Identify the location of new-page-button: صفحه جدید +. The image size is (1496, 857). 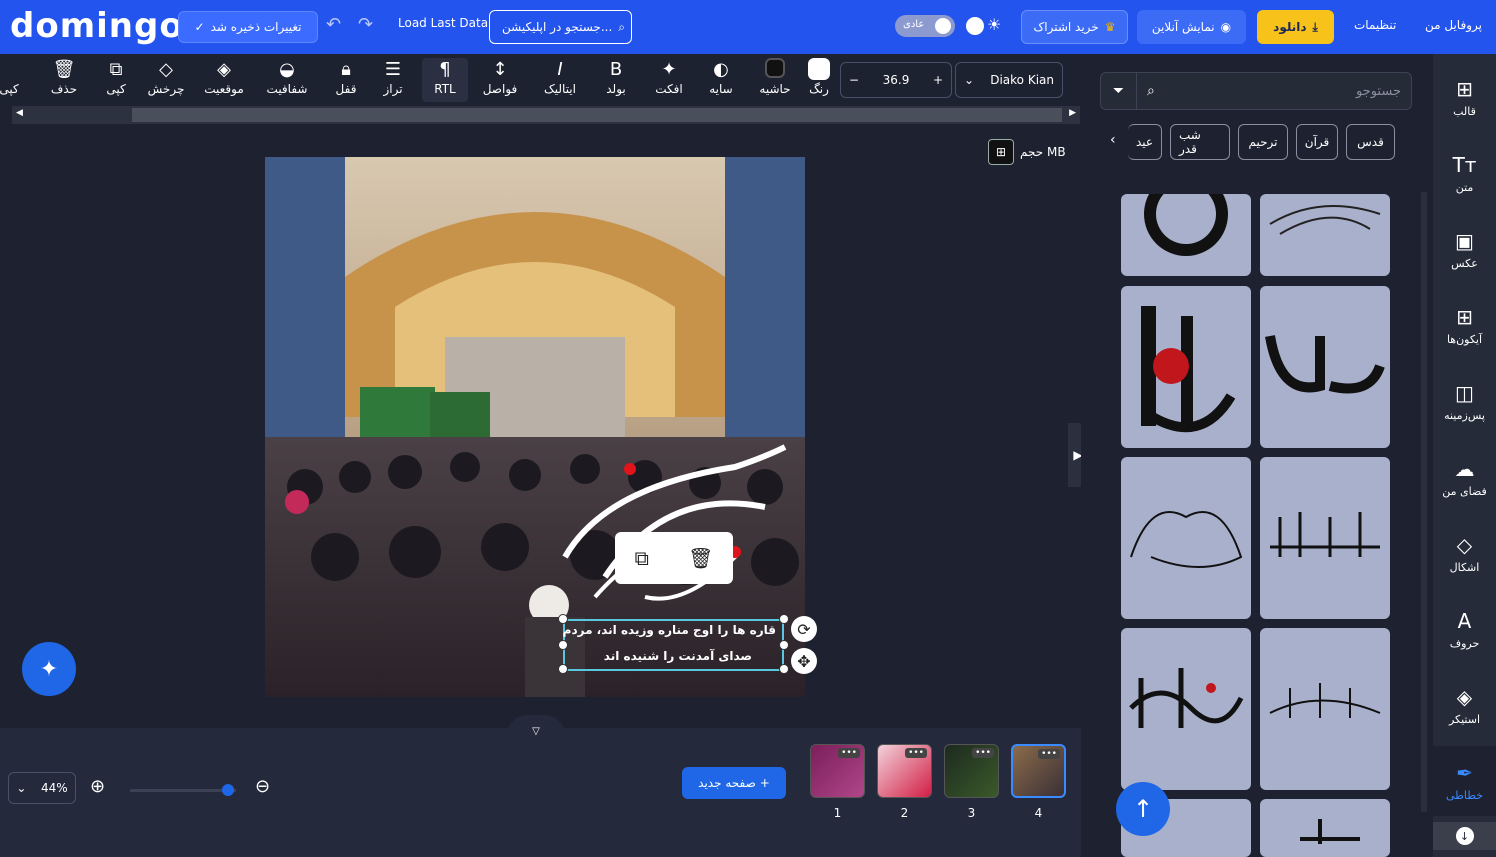
(734, 783).